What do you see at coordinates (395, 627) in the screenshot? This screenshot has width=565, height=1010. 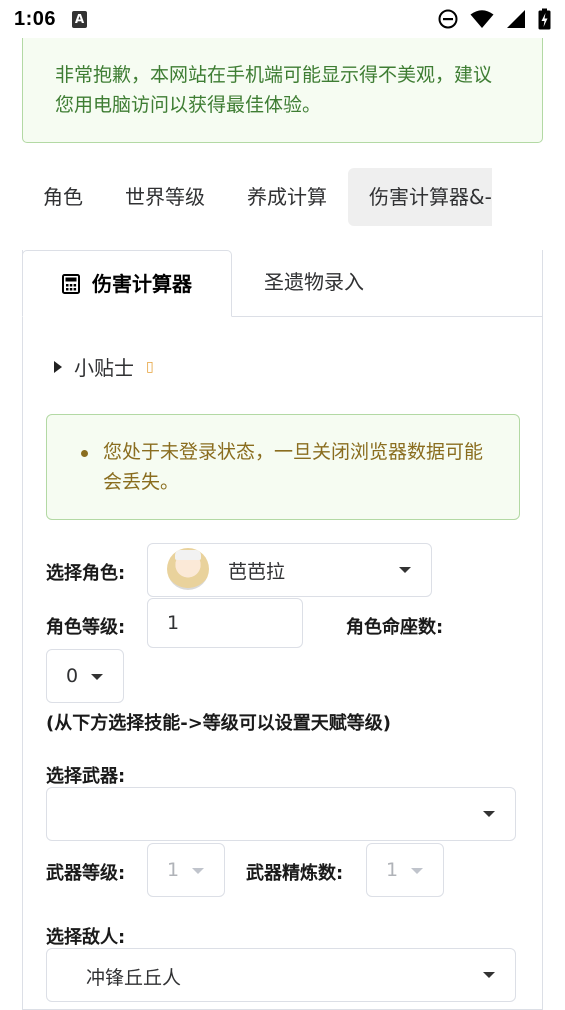 I see `constellation-label: 角色命座数:` at bounding box center [395, 627].